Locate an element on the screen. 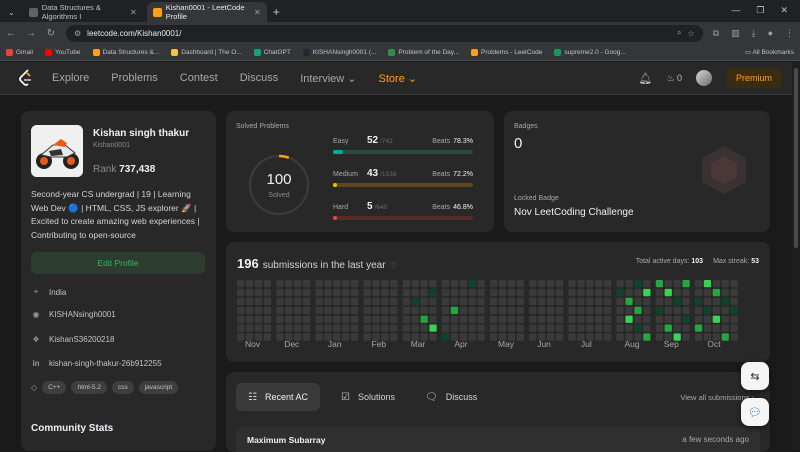 The height and width of the screenshot is (452, 800). tab-discuss: 🗨︎ Discuss is located at coordinates (451, 397).